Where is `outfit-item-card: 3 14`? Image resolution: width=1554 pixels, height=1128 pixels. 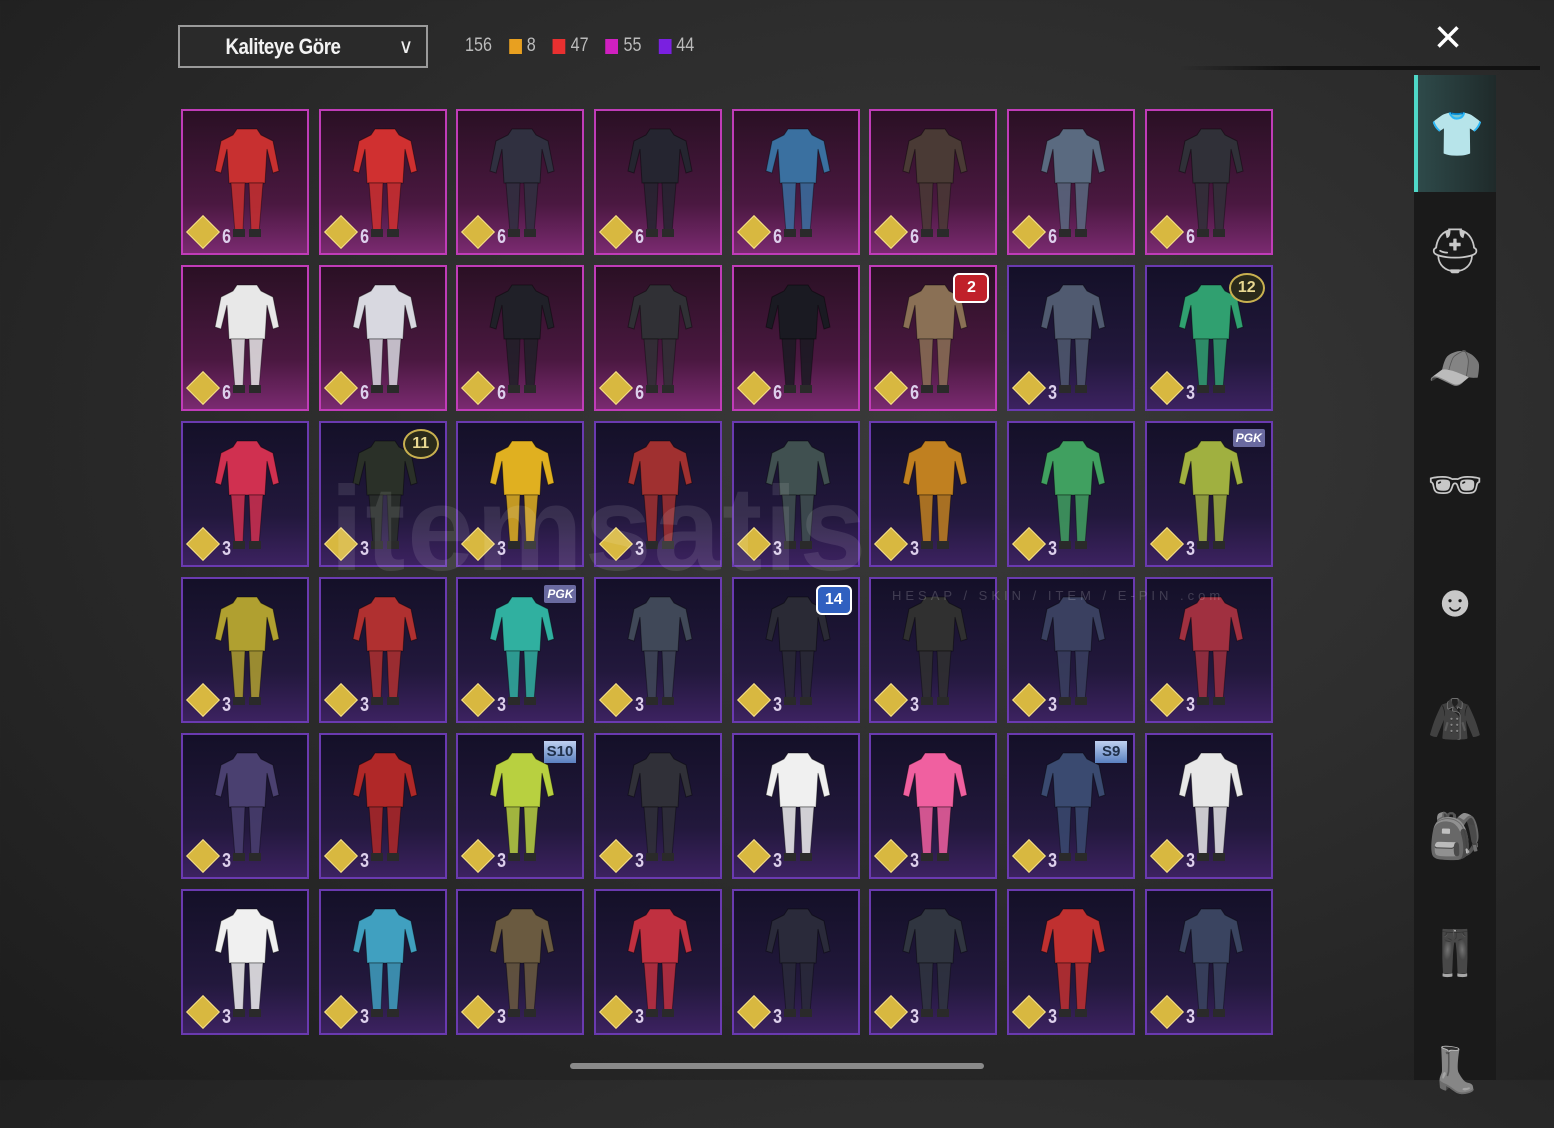 outfit-item-card: 3 14 is located at coordinates (795, 650).